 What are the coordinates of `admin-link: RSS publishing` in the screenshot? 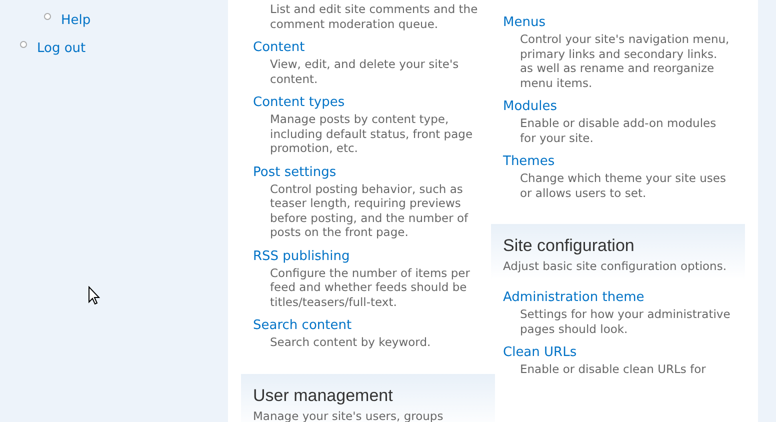 It's located at (301, 256).